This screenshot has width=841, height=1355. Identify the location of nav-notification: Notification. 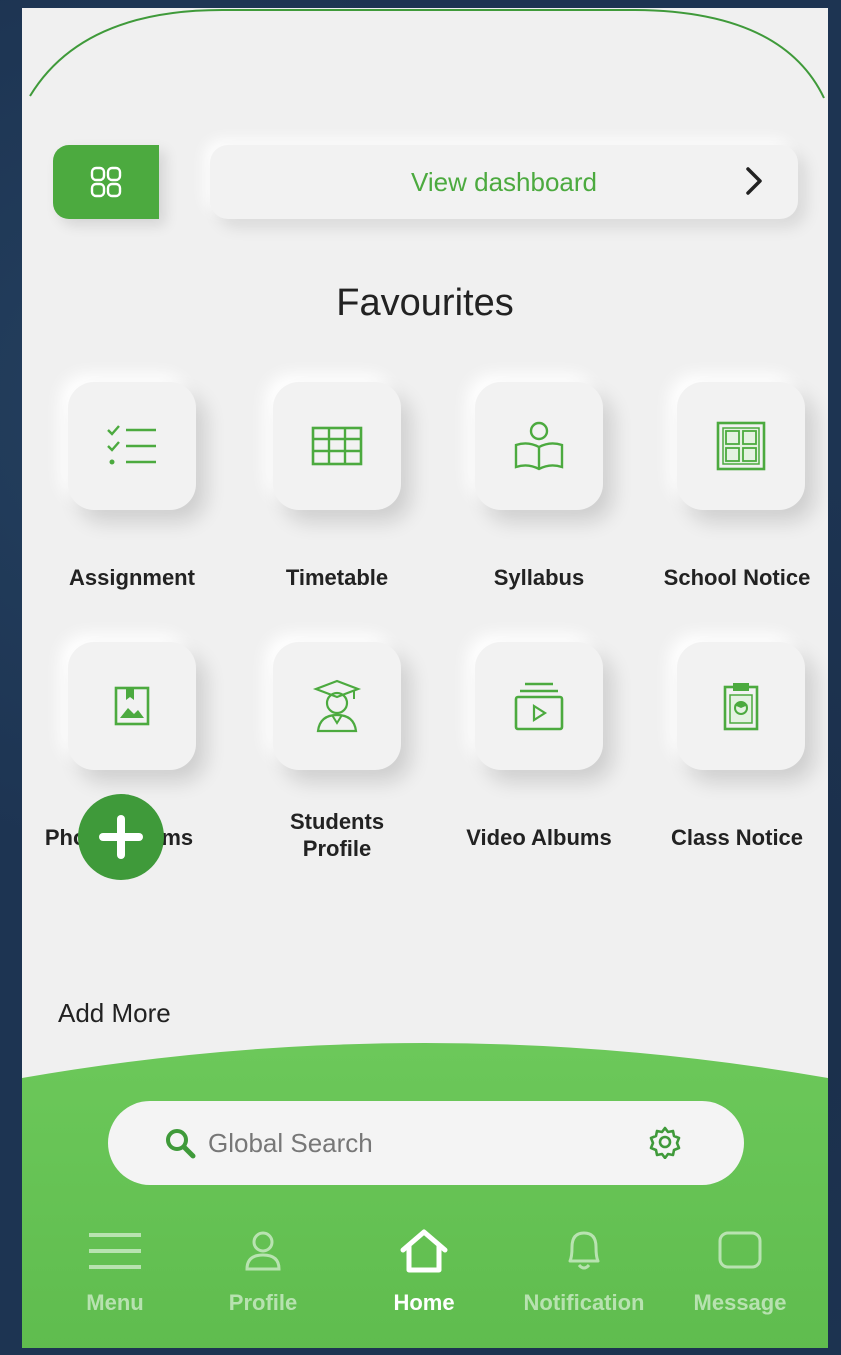
(584, 1281).